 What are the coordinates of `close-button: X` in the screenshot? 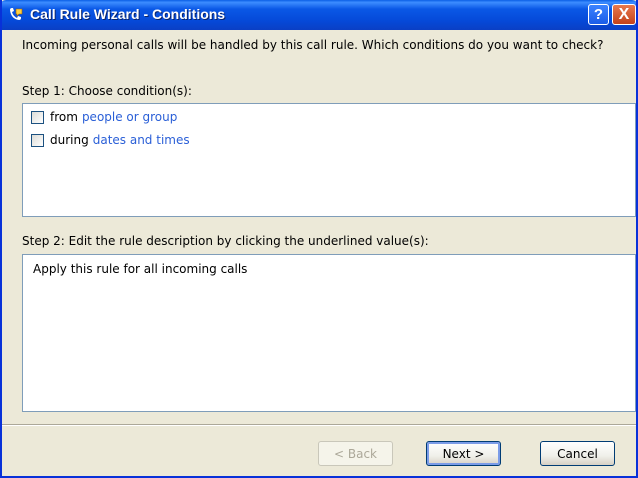 It's located at (624, 14).